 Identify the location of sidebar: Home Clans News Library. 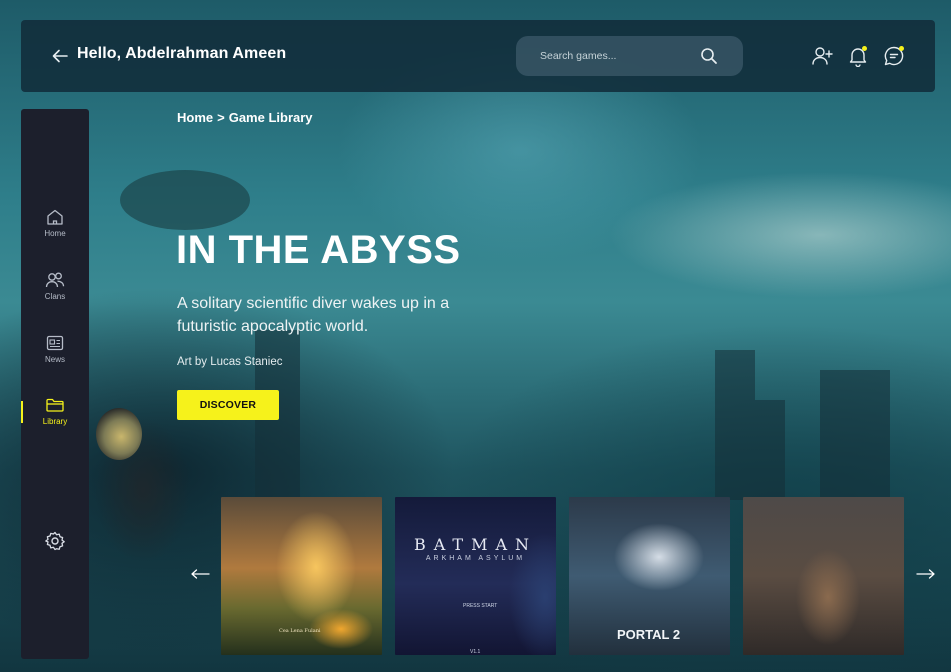
(55, 384).